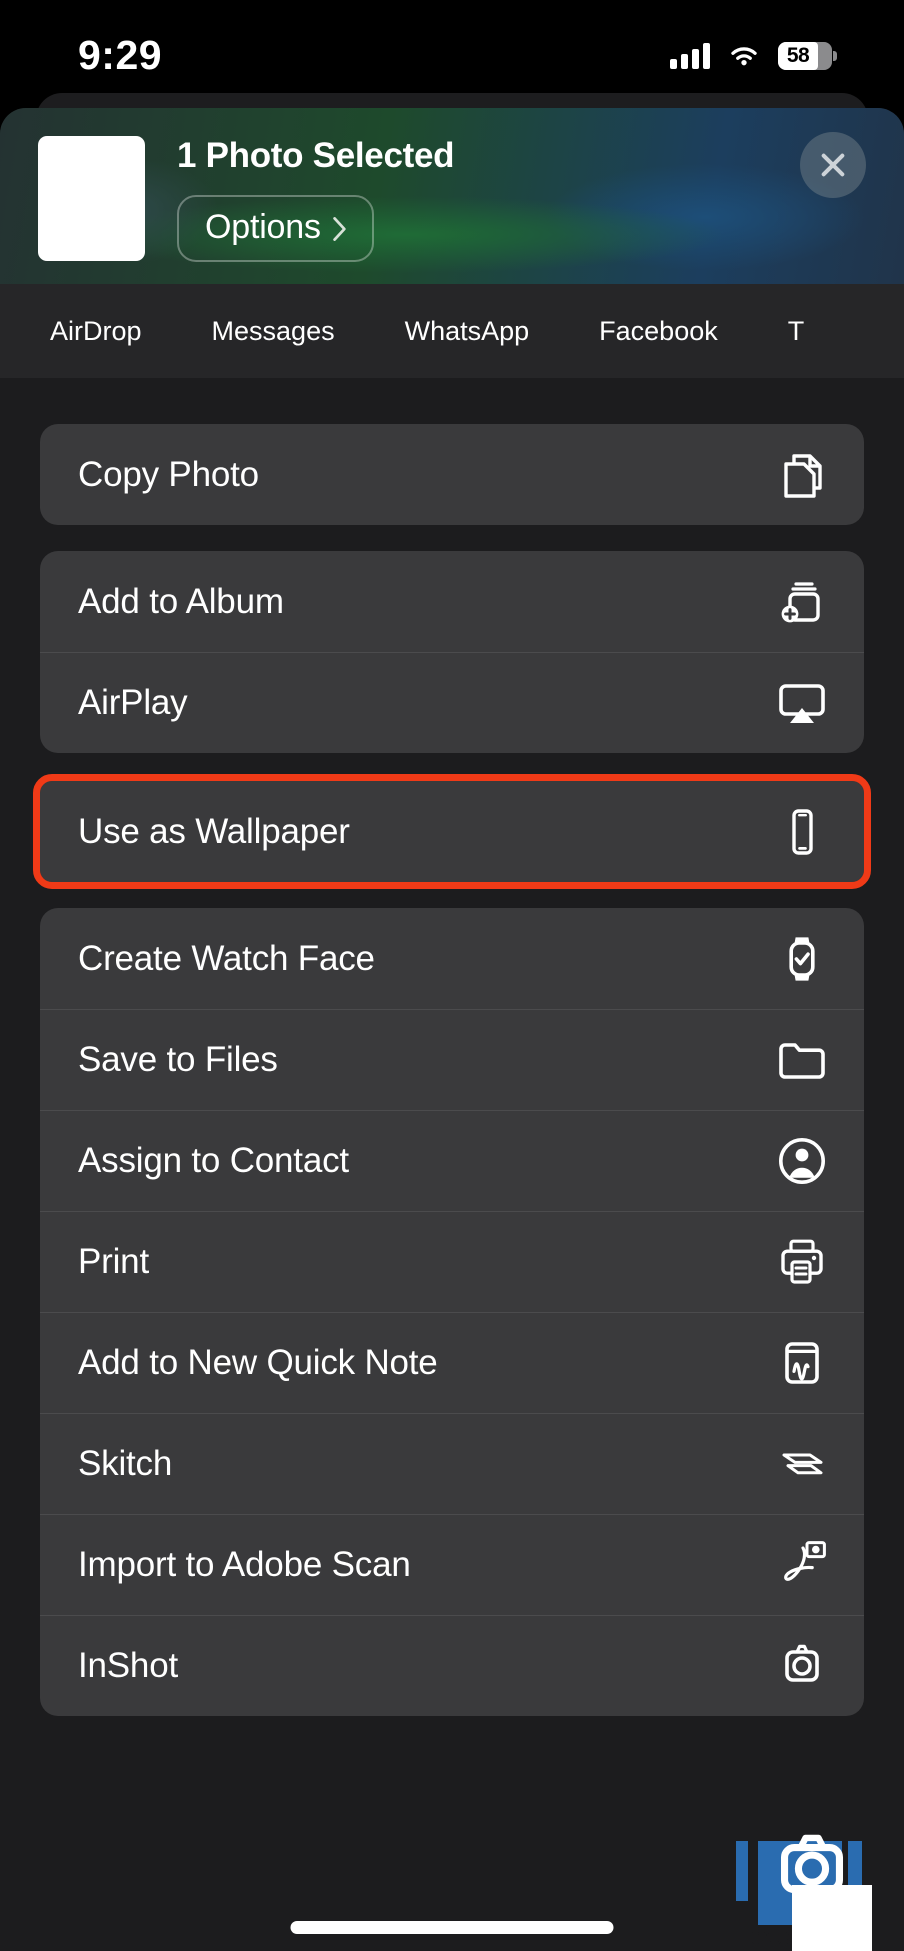  I want to click on action-row-assign-to-contact: Assign to Contact, so click(452, 1160).